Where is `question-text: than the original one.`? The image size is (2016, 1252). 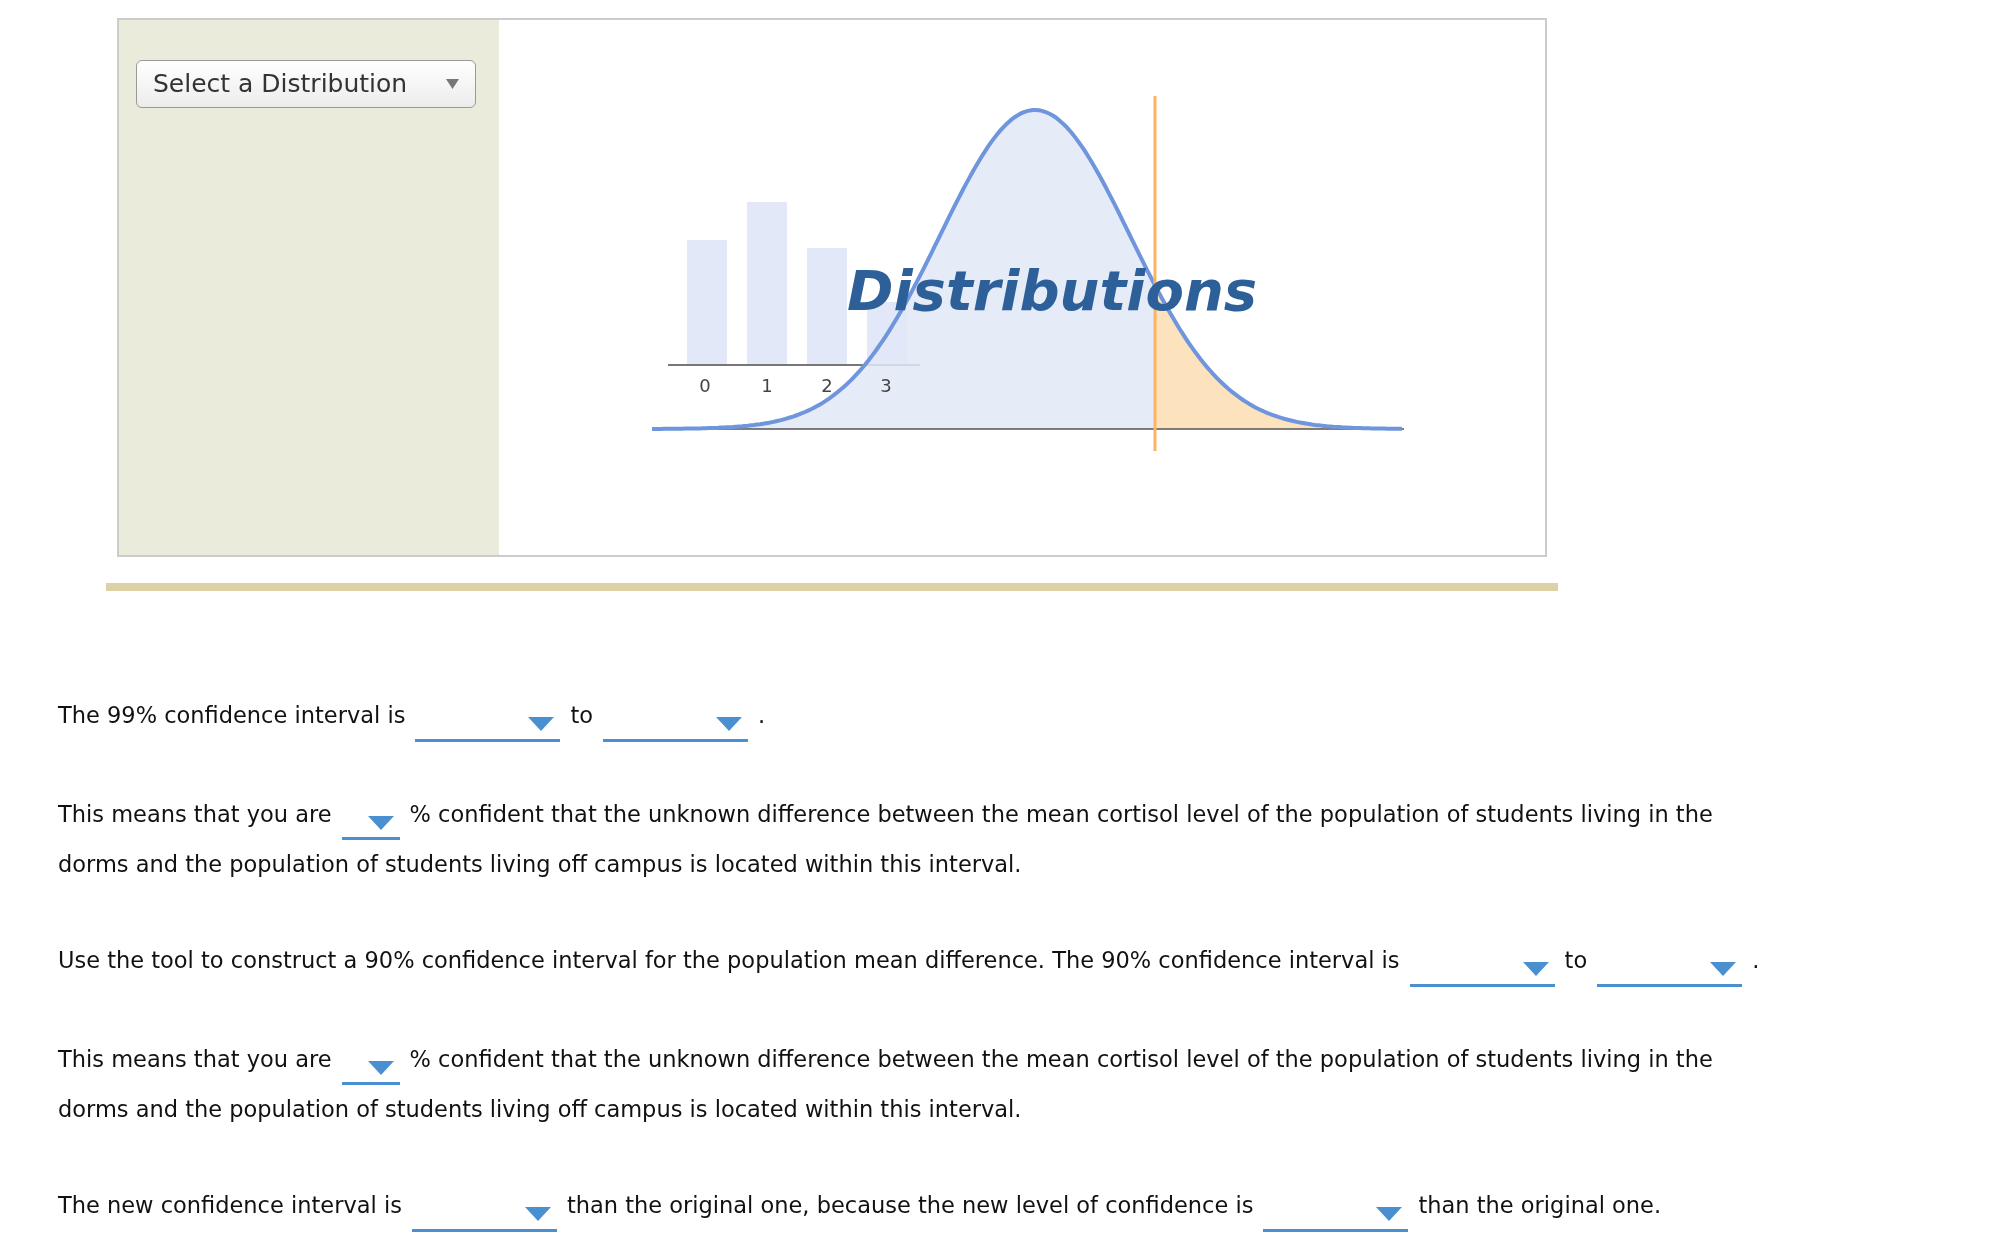
question-text: than the original one. is located at coordinates (1540, 1205).